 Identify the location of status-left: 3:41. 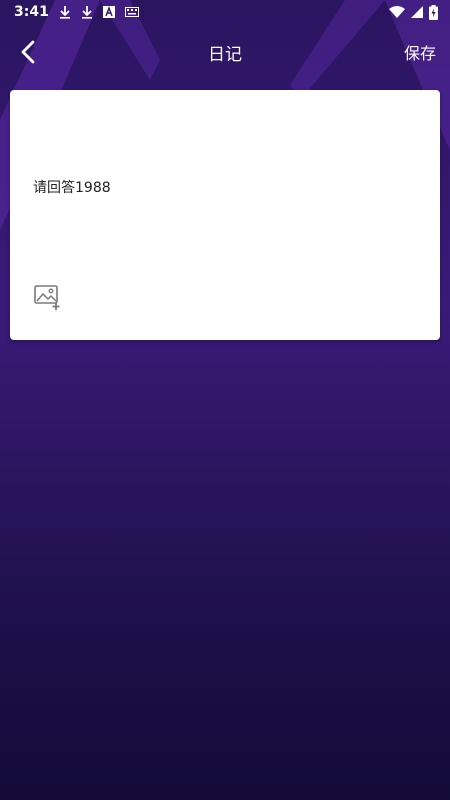
(76, 12).